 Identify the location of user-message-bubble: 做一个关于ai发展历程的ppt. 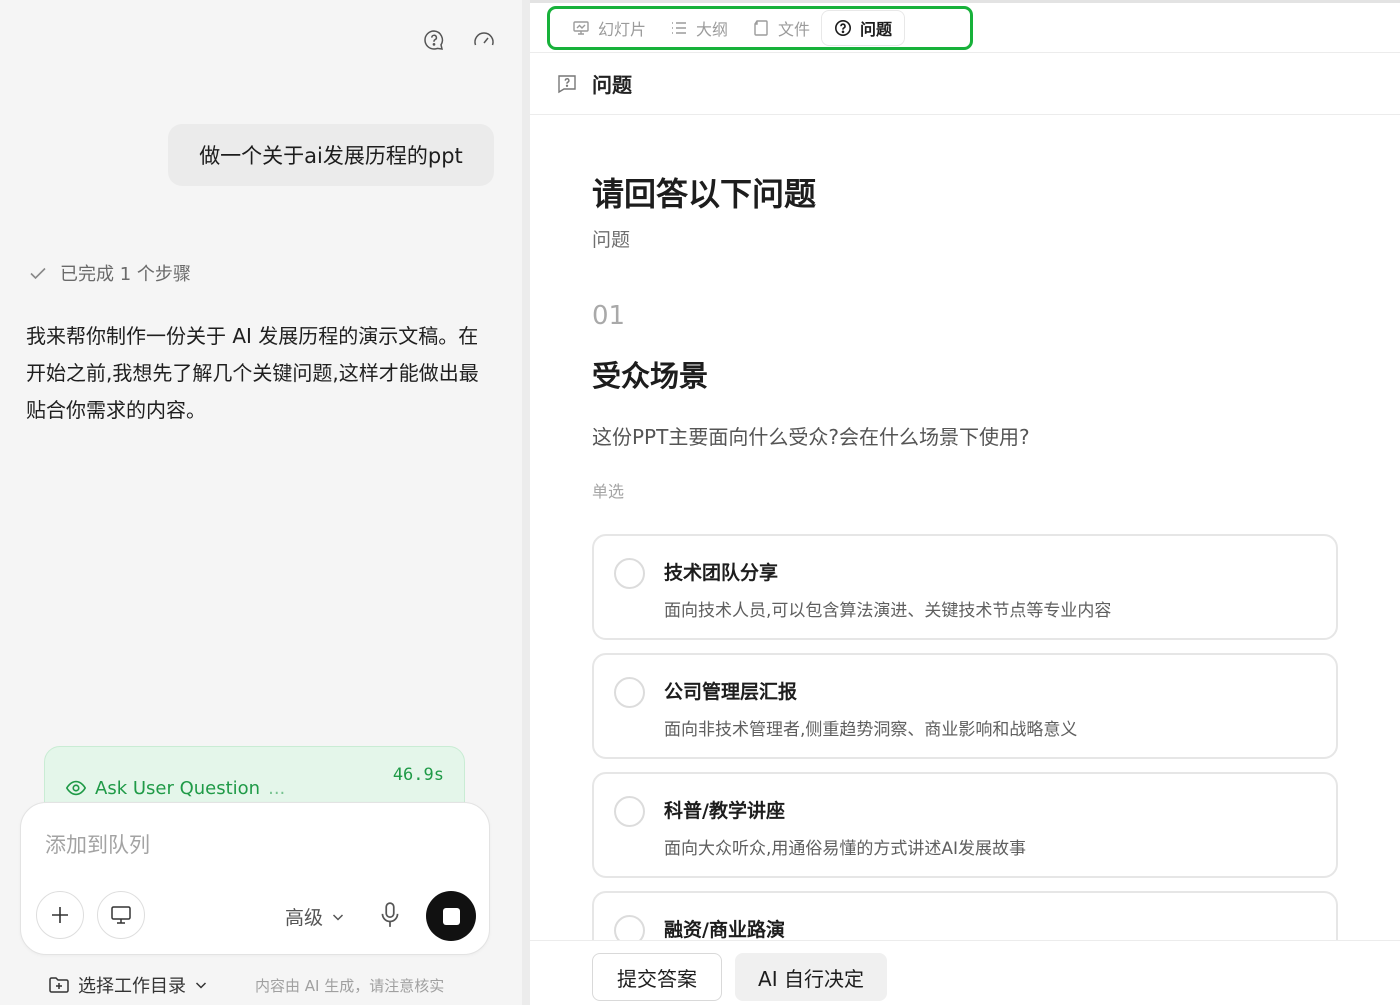
(331, 155).